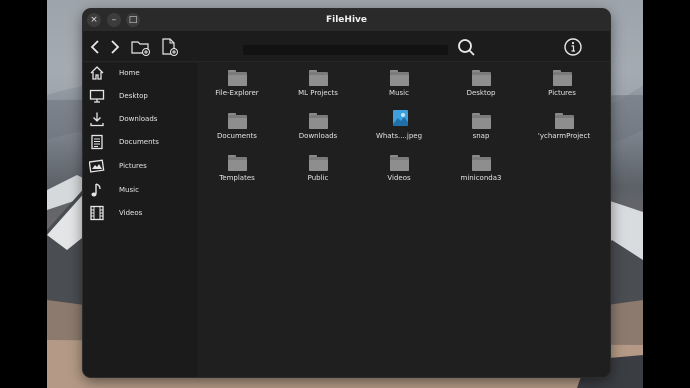  I want to click on folder-item: Downloads, so click(318, 133).